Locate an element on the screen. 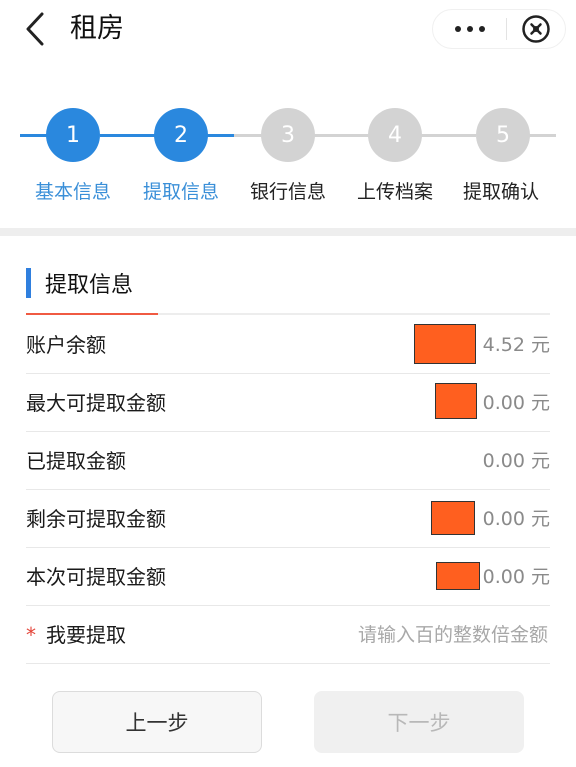 This screenshot has height=767, width=576. step-2-number: 2 is located at coordinates (181, 135).